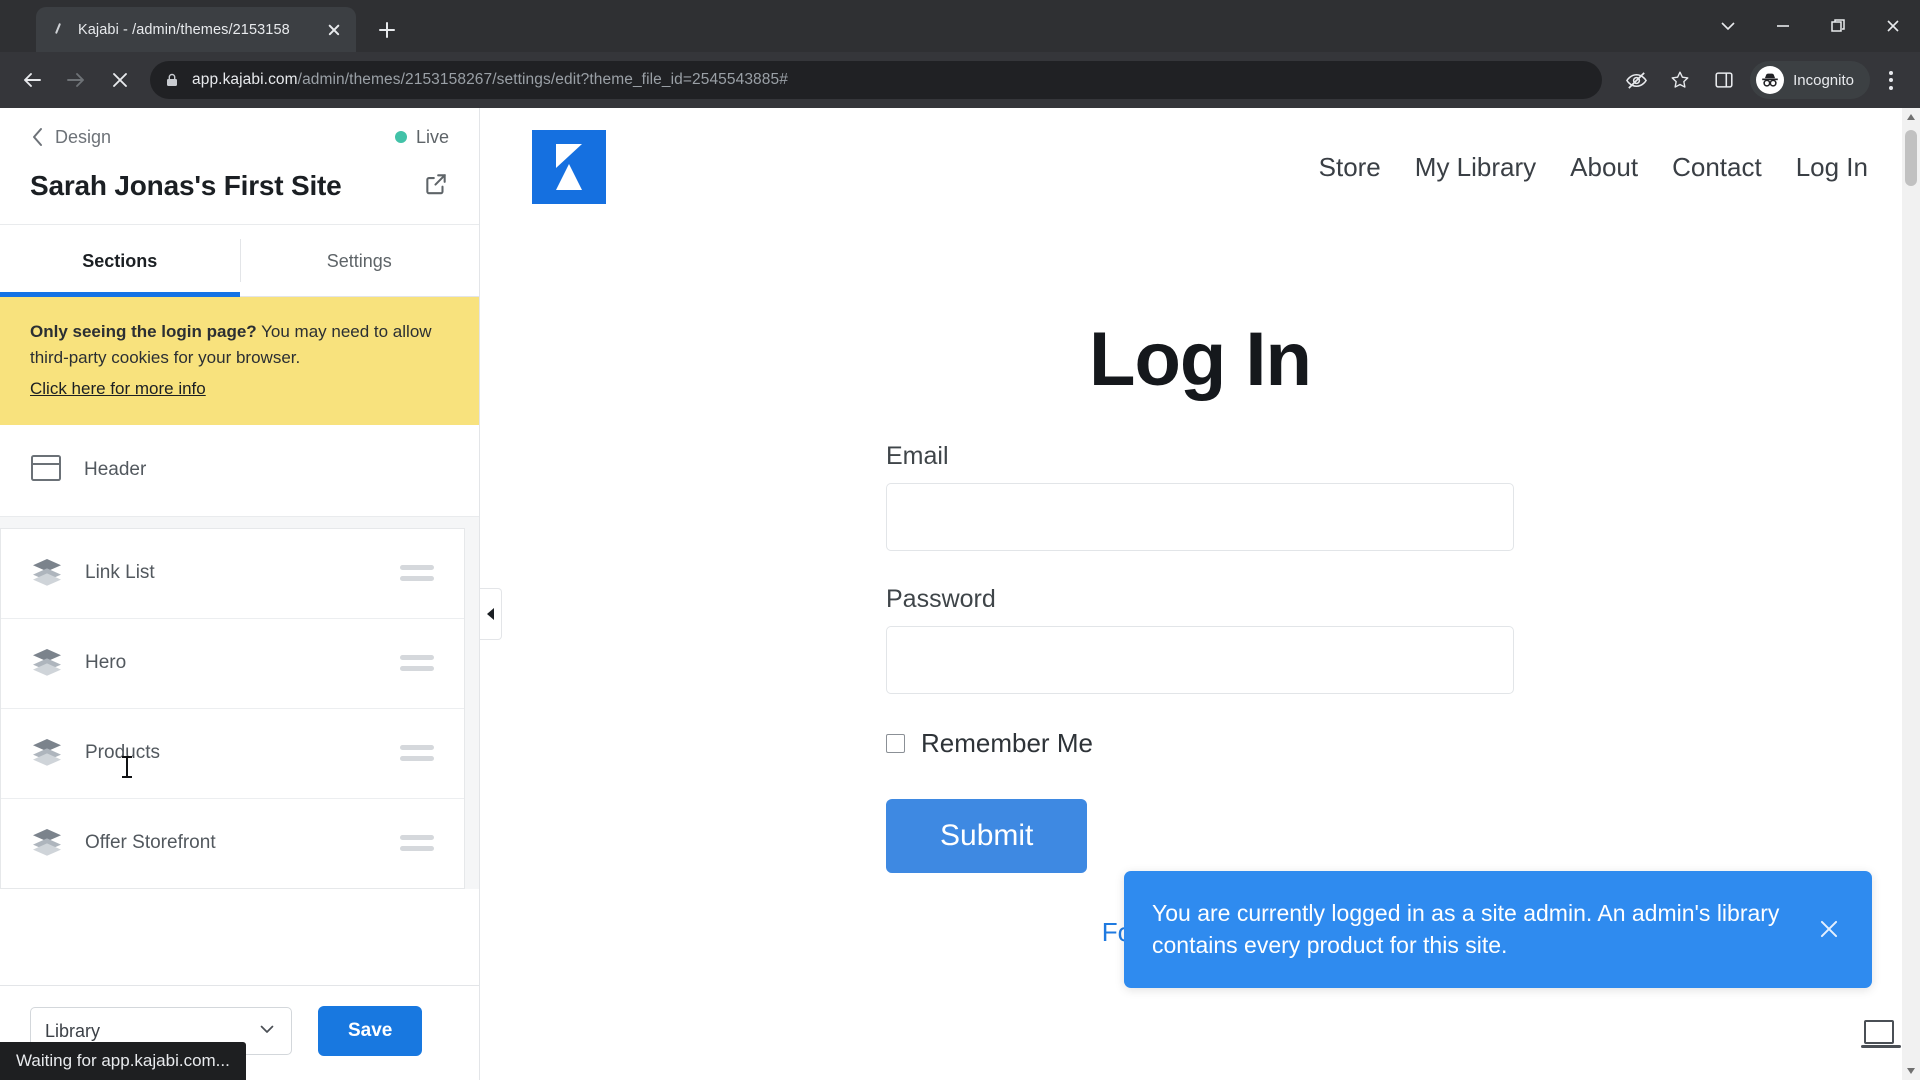 The width and height of the screenshot is (1920, 1080). I want to click on section-label: Hero, so click(106, 663).